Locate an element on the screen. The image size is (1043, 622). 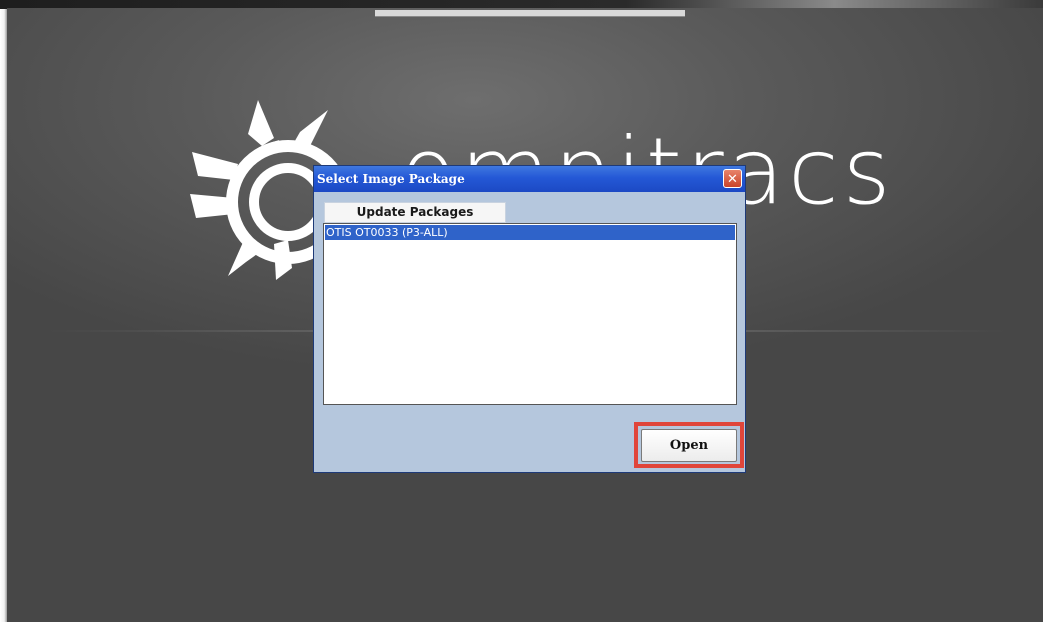
list-item-package: OTIS OT0033 (P3-ALL) is located at coordinates (530, 232).